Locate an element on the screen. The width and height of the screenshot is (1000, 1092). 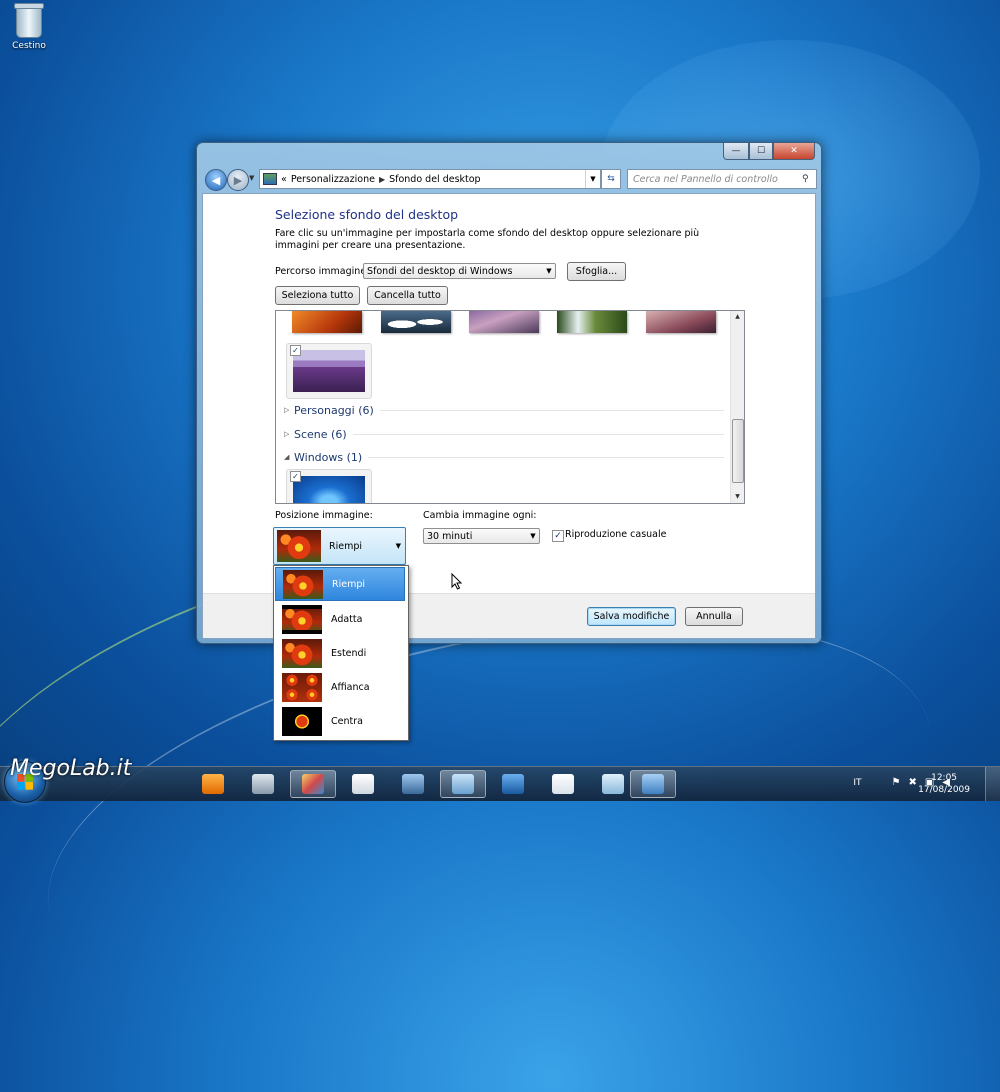
option-label: Riempi is located at coordinates (349, 584).